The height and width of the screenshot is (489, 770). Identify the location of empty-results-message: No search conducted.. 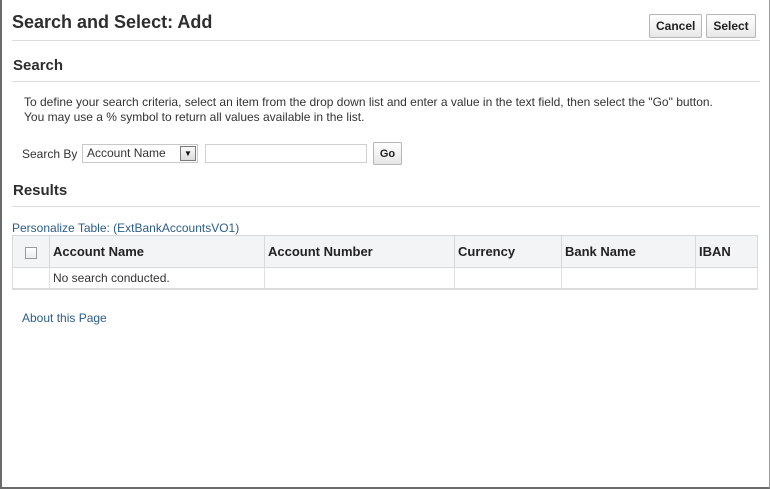
(157, 278).